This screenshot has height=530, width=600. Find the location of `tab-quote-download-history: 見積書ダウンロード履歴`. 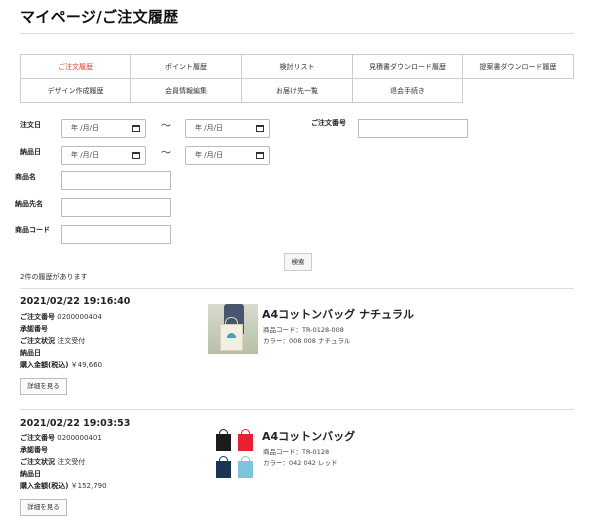

tab-quote-download-history: 見積書ダウンロード履歴 is located at coordinates (407, 66).